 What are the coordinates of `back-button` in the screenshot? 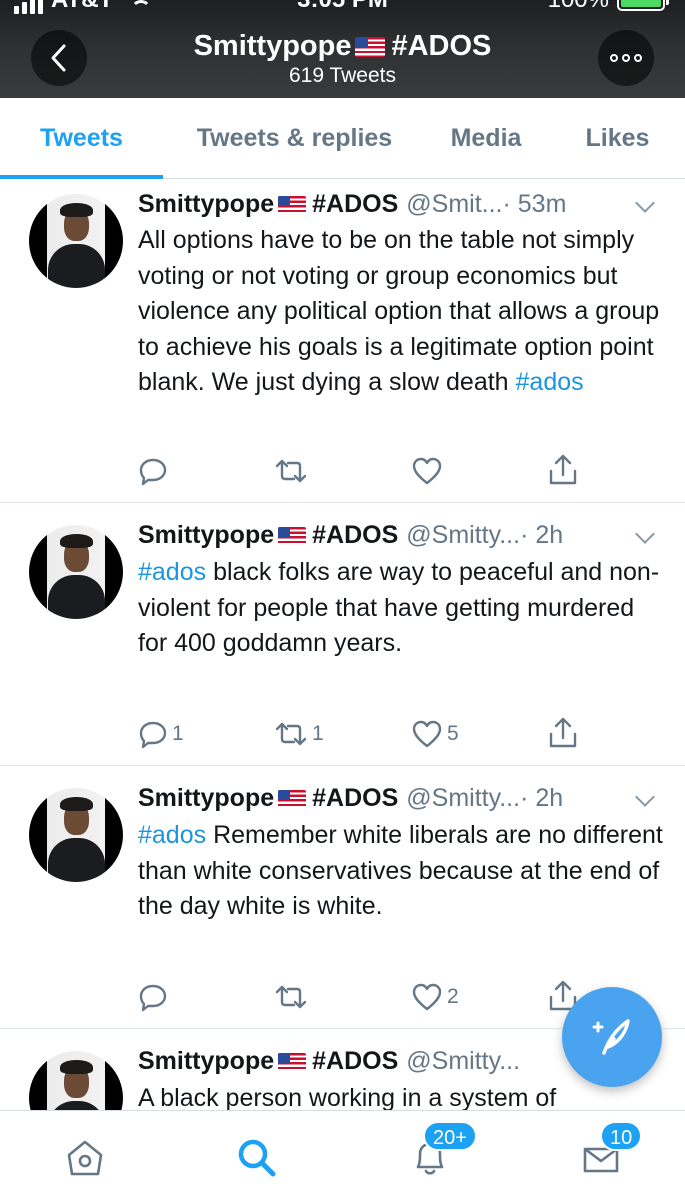 It's located at (59, 58).